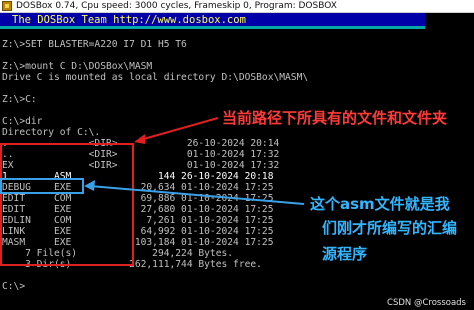  Describe the element at coordinates (67, 204) in the screenshot. I see `files-highlight-box` at that location.